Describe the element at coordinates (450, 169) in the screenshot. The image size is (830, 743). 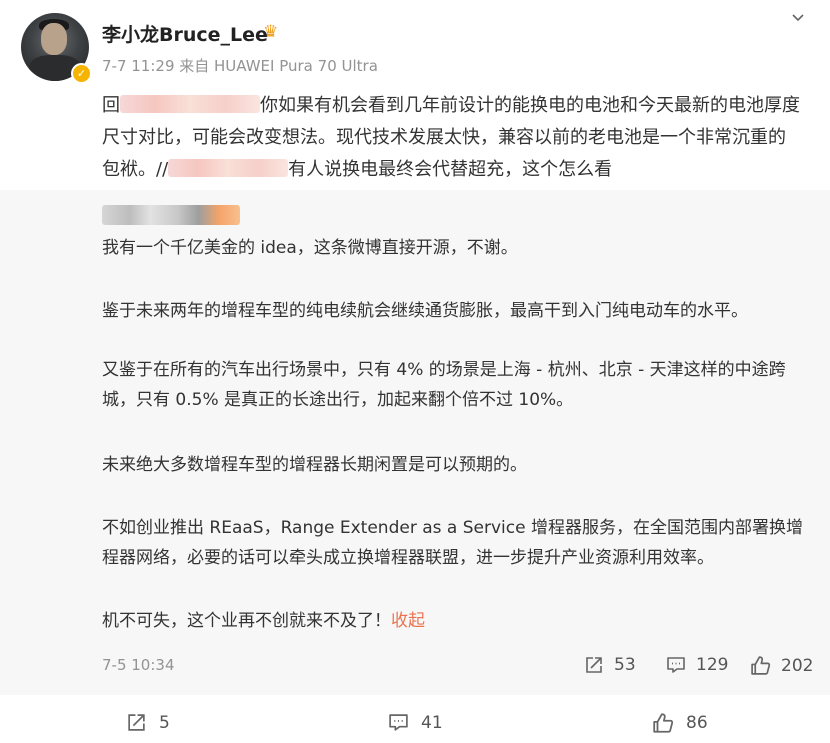
I see `post-text-part2: 有人说换电最终会代替超充，这个怎么看` at that location.